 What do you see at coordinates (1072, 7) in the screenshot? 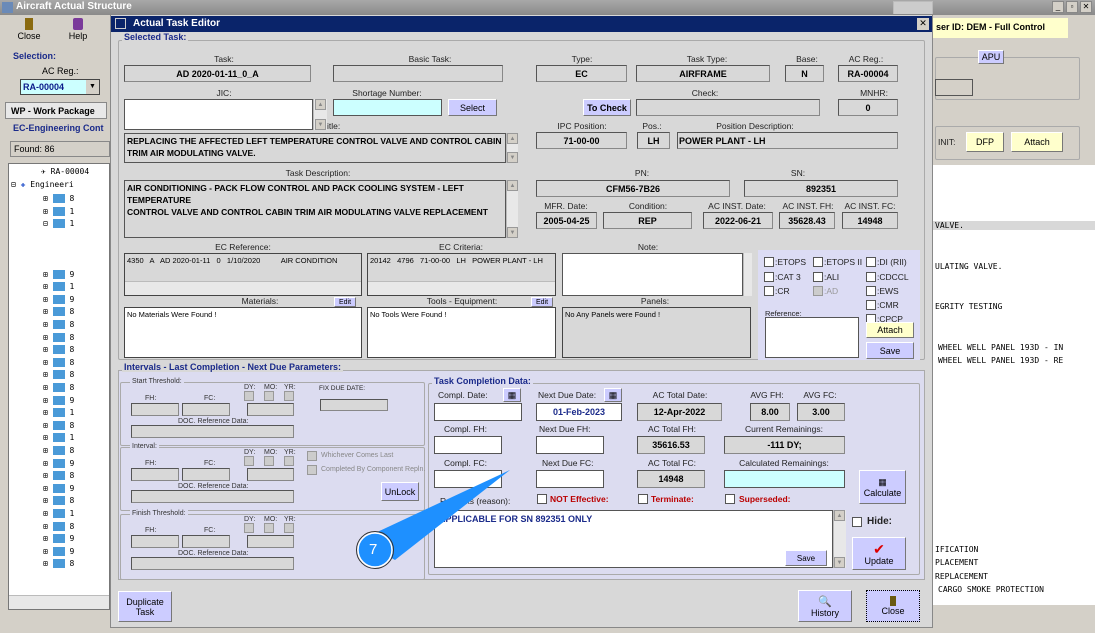
I see `maximize-button: ▫` at bounding box center [1072, 7].